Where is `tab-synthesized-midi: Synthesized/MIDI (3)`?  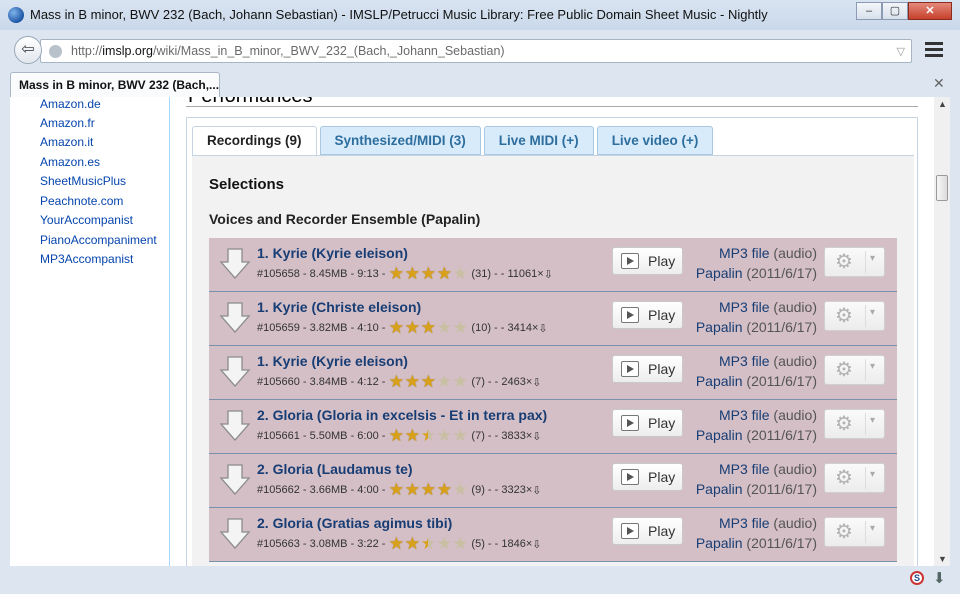
tab-synthesized-midi: Synthesized/MIDI (3) is located at coordinates (400, 140).